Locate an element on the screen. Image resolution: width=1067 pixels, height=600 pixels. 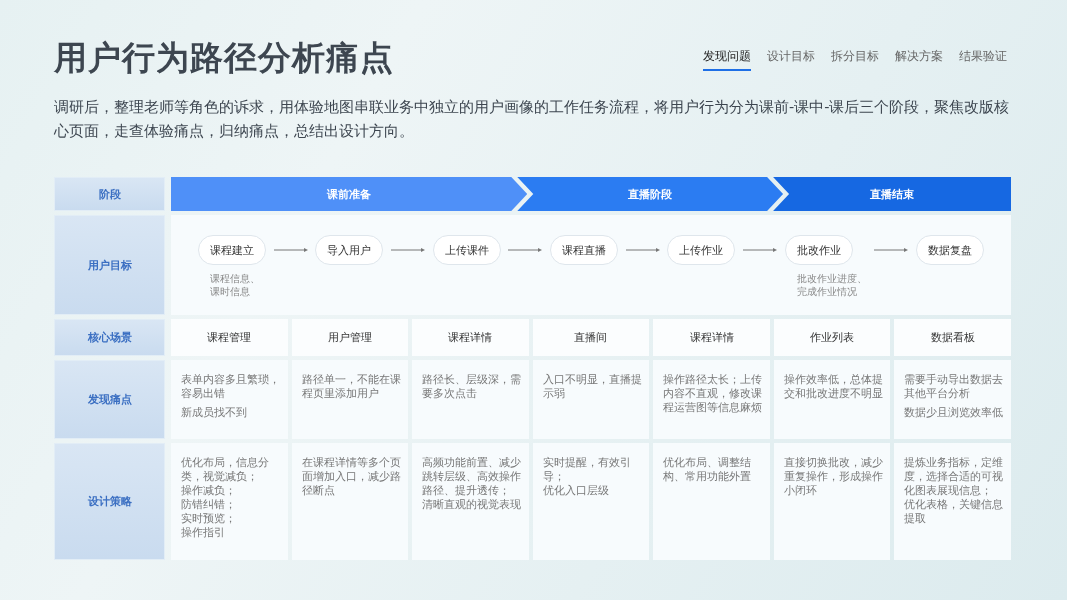
nav-tab: 拆分目标 is located at coordinates (855, 60).